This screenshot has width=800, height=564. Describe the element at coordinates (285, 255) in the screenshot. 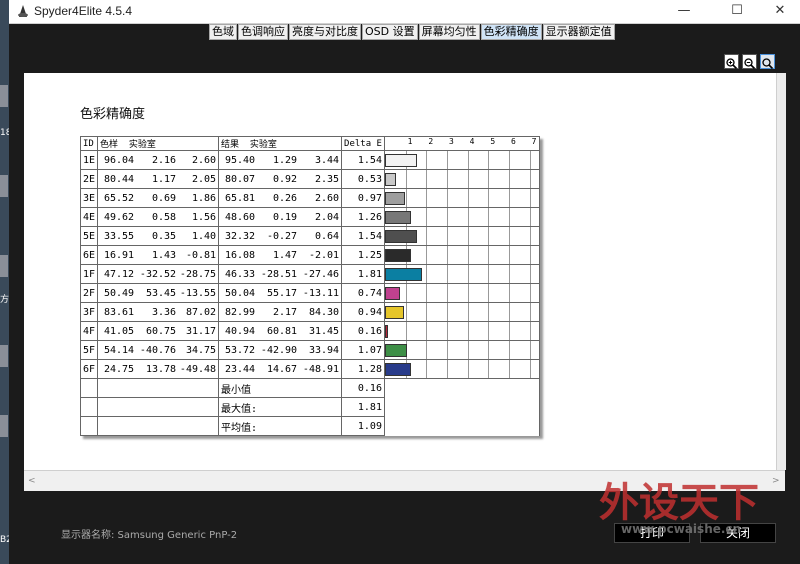

I see `result-a: 1.47` at that location.